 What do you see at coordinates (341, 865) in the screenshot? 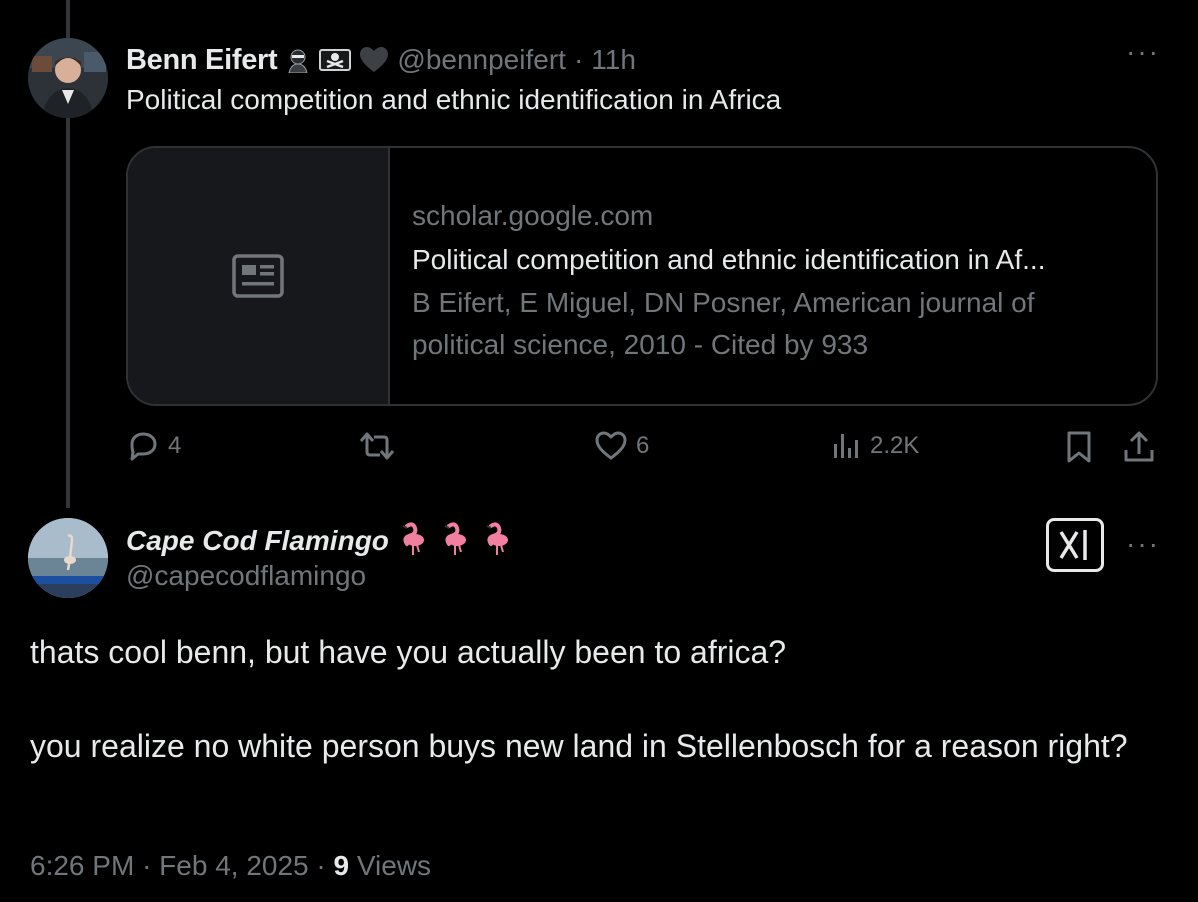
I see `views-count: 9` at bounding box center [341, 865].